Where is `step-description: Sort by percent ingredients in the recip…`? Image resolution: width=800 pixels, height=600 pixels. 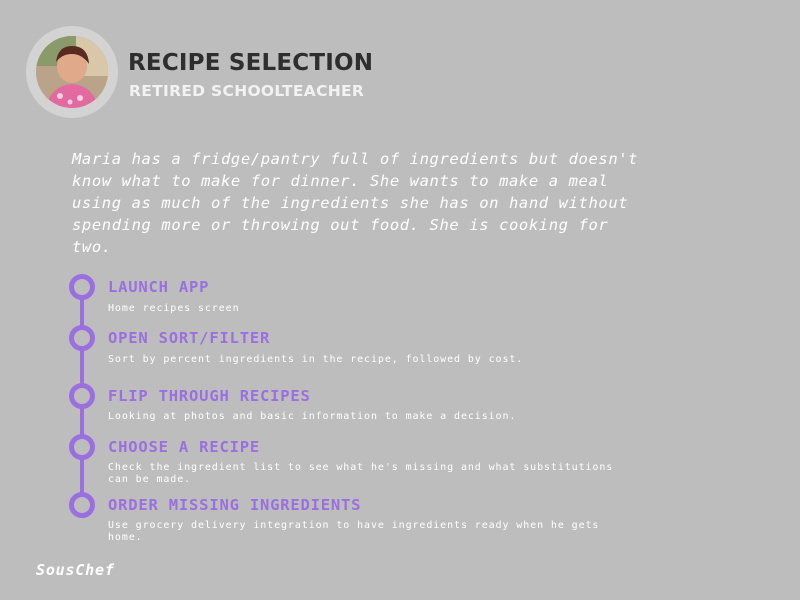
step-description: Sort by percent ingredients in the recip… is located at coordinates (316, 359).